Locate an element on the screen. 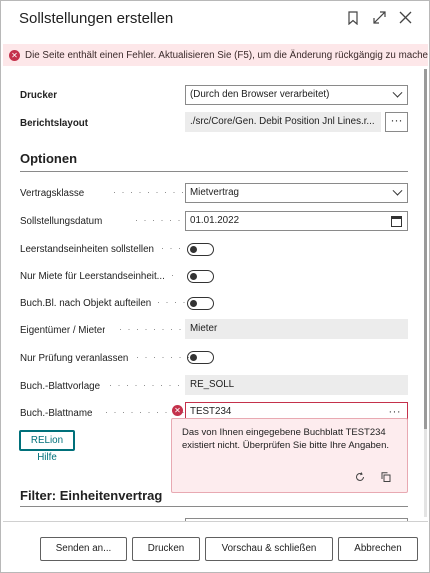 The image size is (430, 573). blattname-value: TEST234 is located at coordinates (211, 411).